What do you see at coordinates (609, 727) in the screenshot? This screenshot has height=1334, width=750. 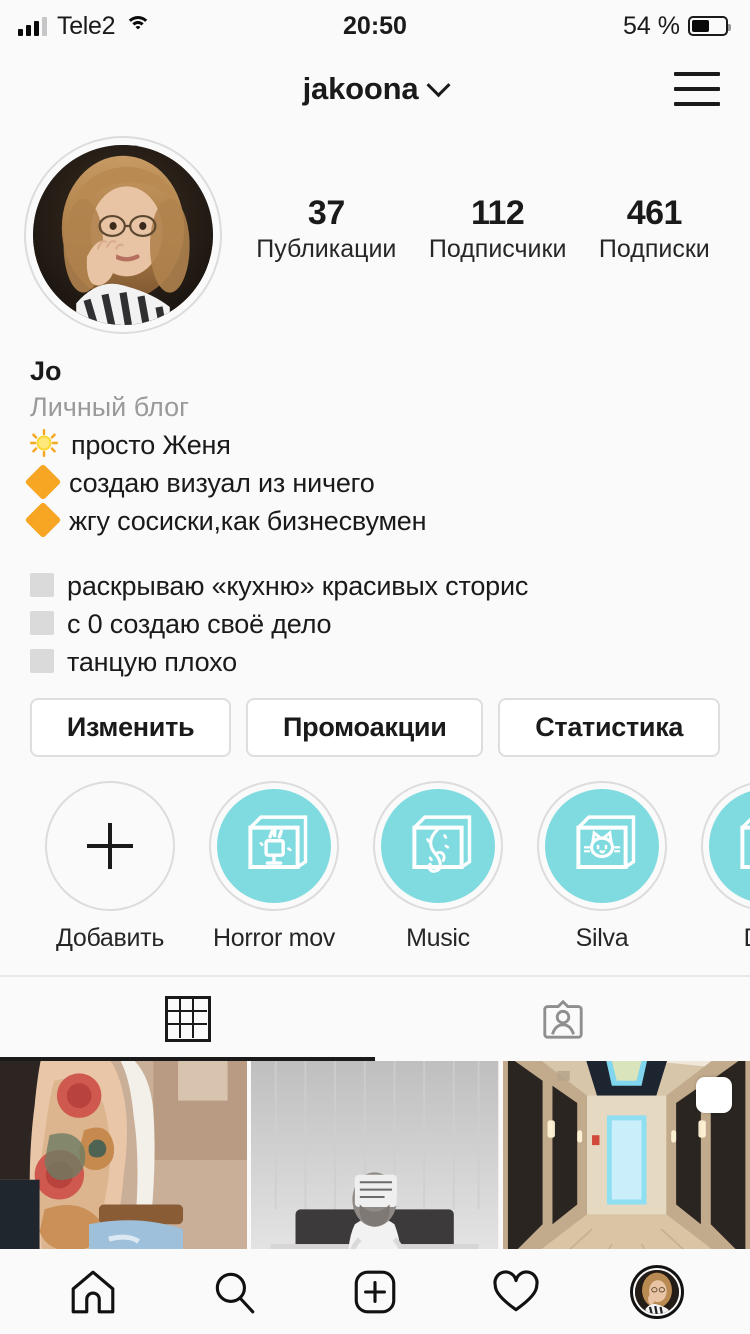 I see `statistics-button: Статистика` at bounding box center [609, 727].